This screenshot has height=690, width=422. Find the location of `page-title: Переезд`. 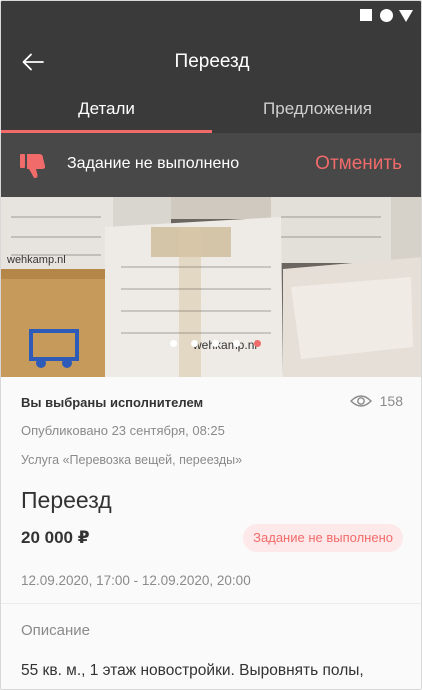

page-title: Переезд is located at coordinates (212, 61).